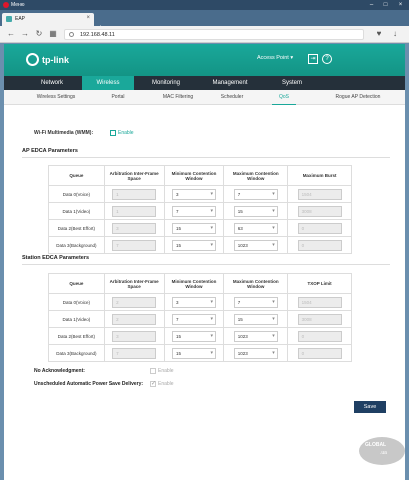 Image resolution: width=409 pixels, height=480 pixels. I want to click on tab-mac-filtering: MAC Filtering, so click(178, 97).